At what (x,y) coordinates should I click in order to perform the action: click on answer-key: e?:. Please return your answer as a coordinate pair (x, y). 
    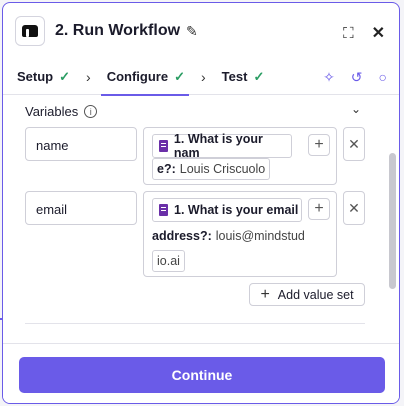
    Looking at the image, I should click on (166, 169).